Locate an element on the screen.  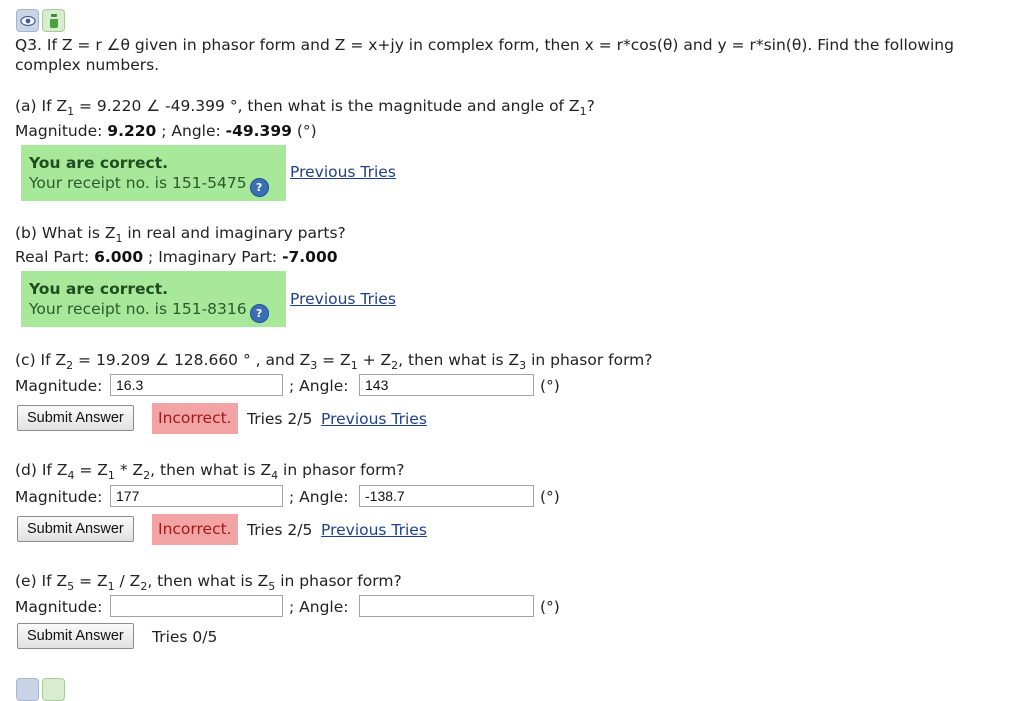
part-e-tries: Tries 0/5 is located at coordinates (185, 637).